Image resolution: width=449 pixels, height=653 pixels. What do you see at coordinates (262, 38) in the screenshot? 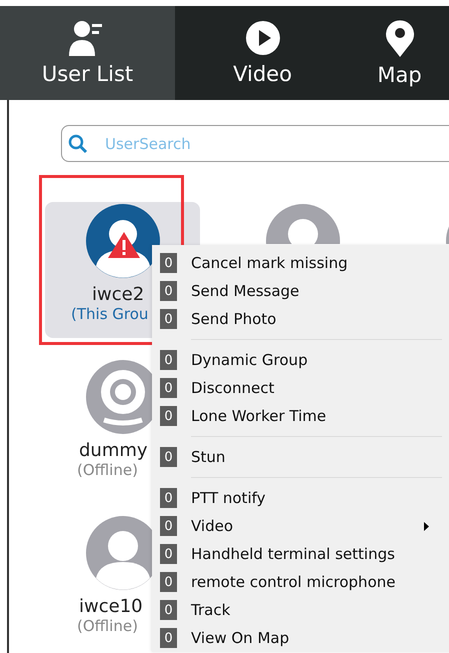
I see `play-icon` at bounding box center [262, 38].